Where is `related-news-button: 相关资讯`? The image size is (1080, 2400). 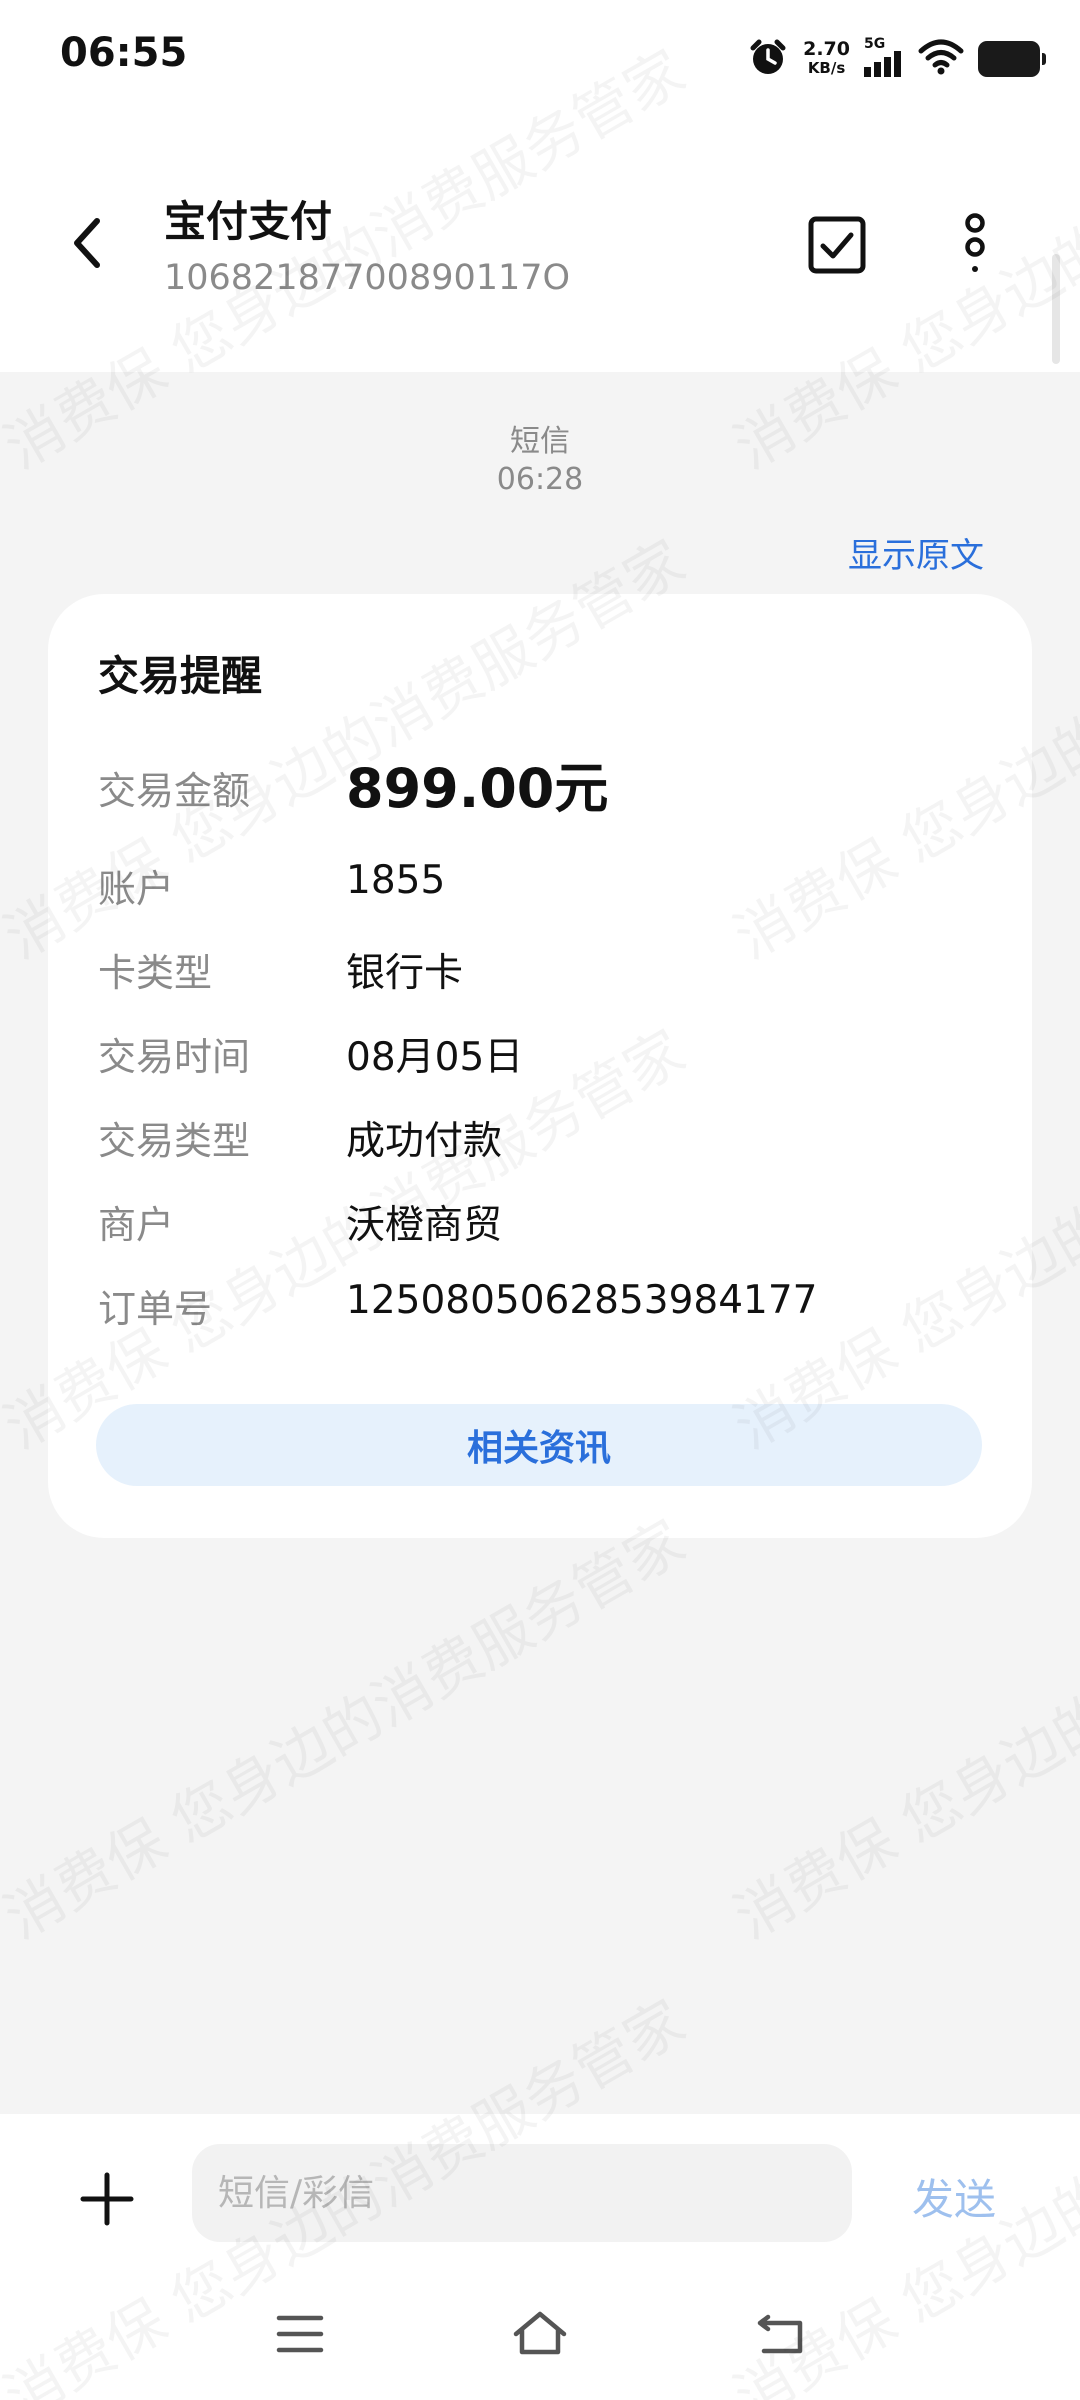 related-news-button: 相关资讯 is located at coordinates (539, 1445).